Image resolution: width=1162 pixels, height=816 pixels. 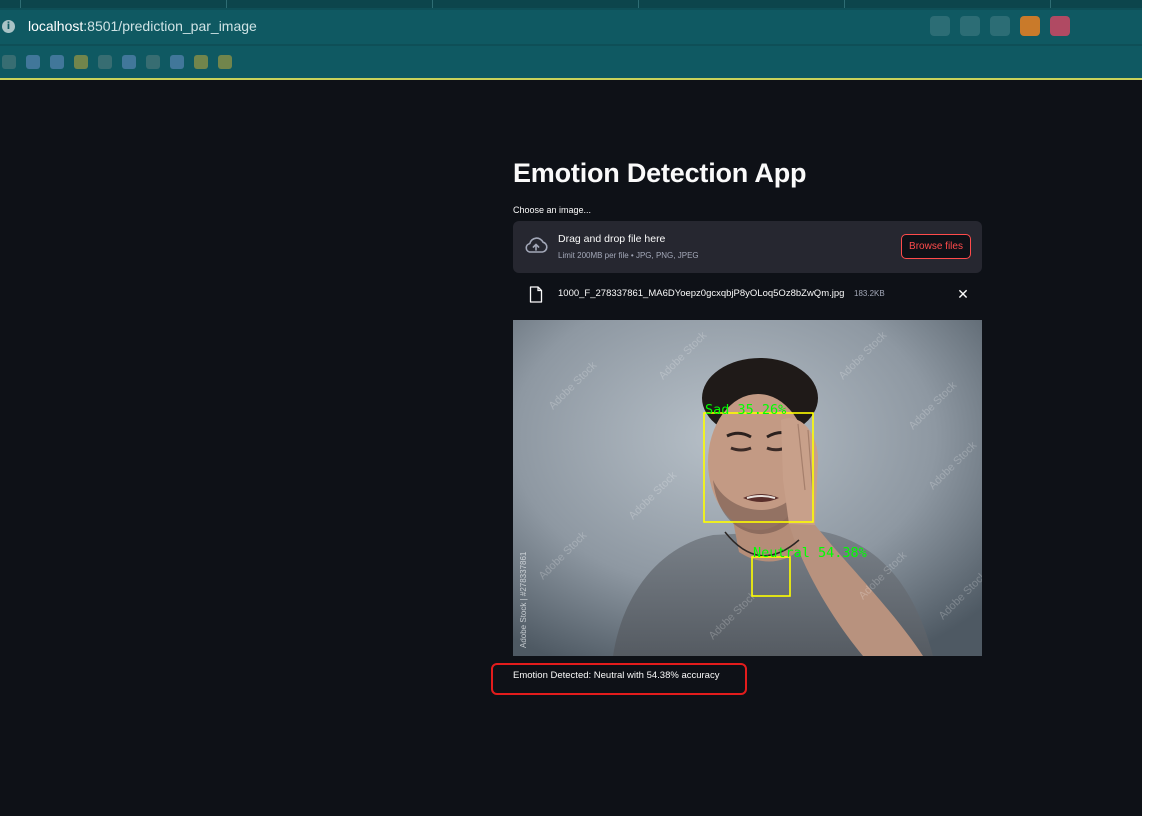 What do you see at coordinates (936, 246) in the screenshot?
I see `browse-files-button: Browse files` at bounding box center [936, 246].